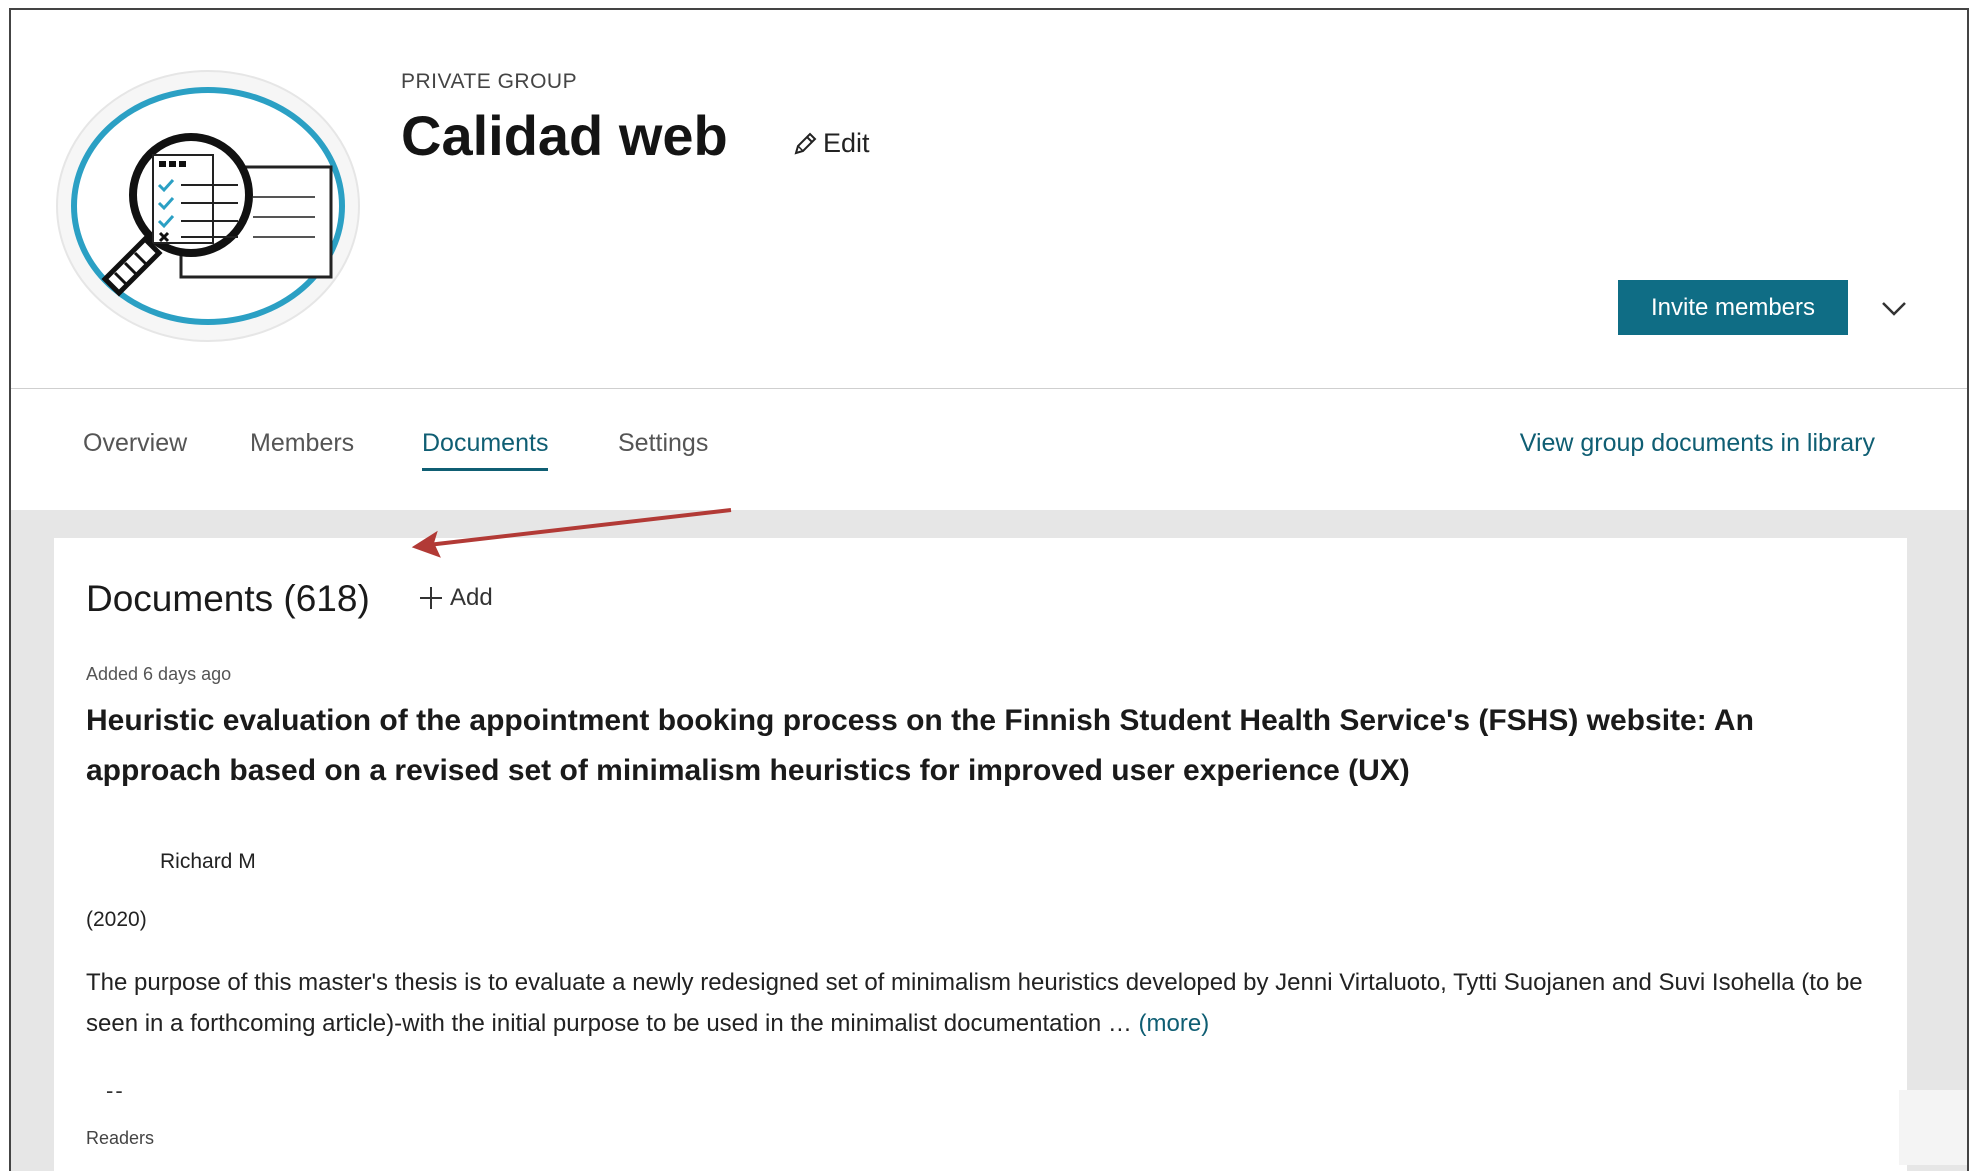  I want to click on document-author: Richard M, so click(208, 862).